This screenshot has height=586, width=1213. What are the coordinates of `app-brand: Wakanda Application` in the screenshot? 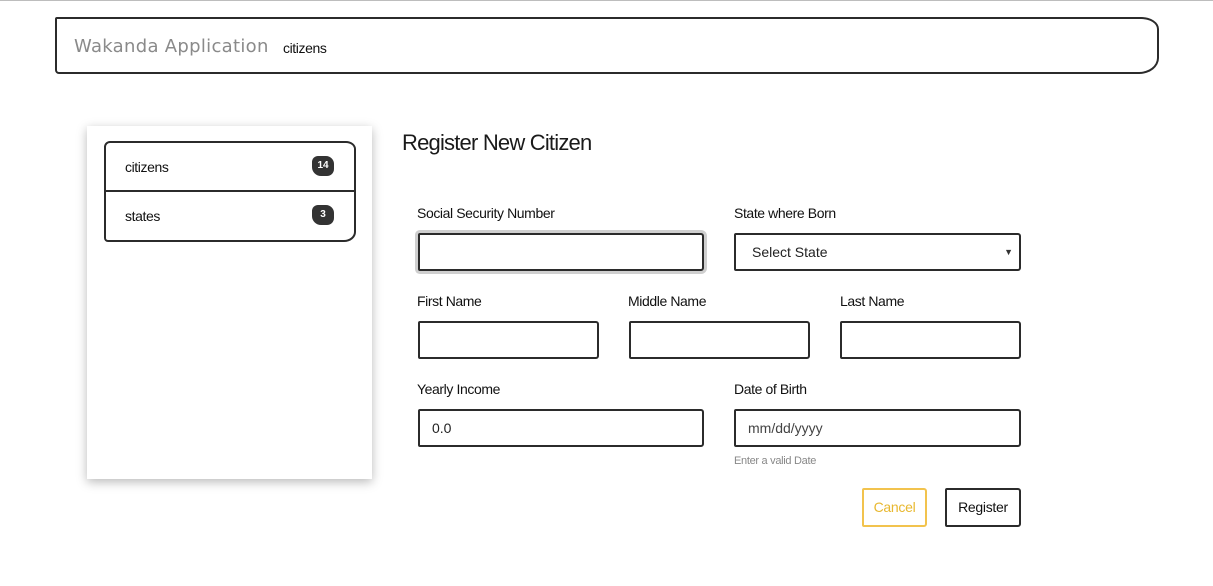 It's located at (171, 46).